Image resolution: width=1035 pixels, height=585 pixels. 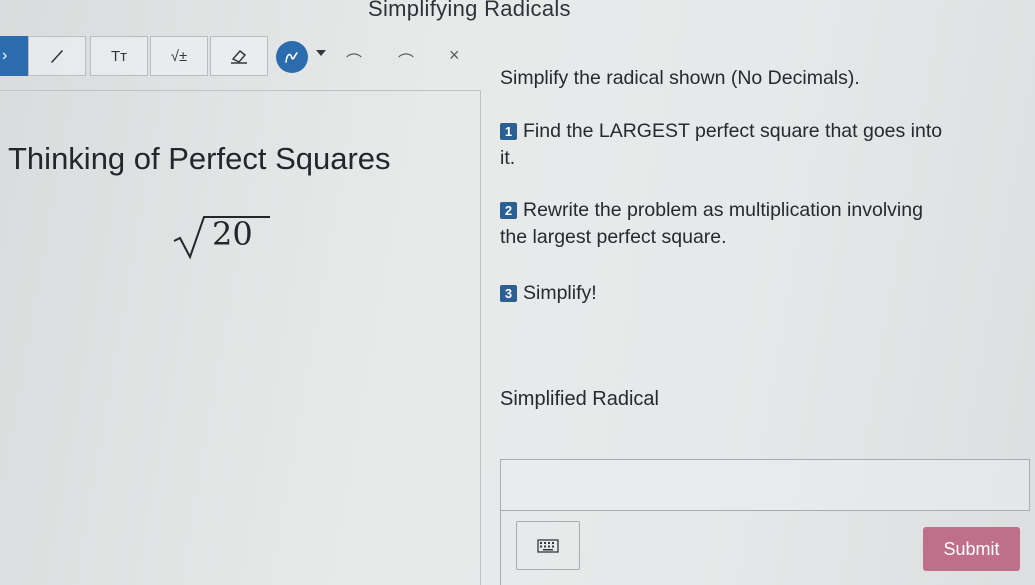 I want to click on keyboard-button, so click(x=548, y=545).